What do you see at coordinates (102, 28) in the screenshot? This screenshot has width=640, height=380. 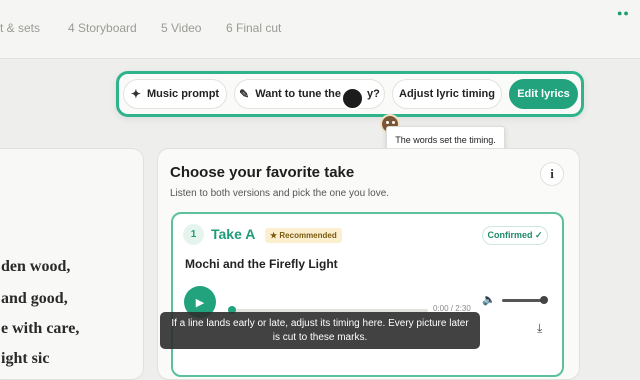 I see `step-storyboard: 4 Storyboard` at bounding box center [102, 28].